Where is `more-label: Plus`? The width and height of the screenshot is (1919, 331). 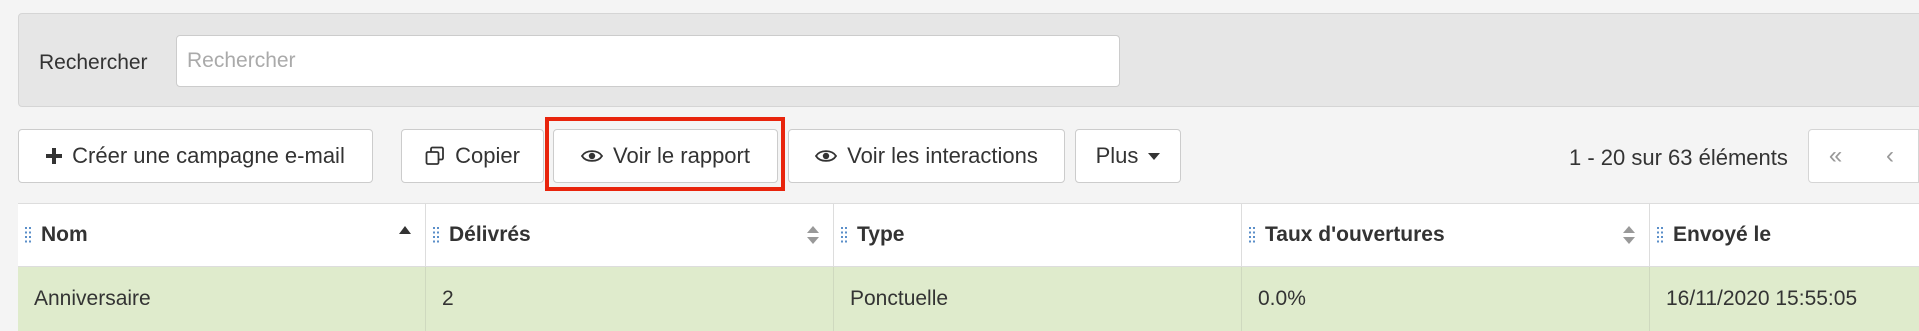
more-label: Plus is located at coordinates (1117, 155).